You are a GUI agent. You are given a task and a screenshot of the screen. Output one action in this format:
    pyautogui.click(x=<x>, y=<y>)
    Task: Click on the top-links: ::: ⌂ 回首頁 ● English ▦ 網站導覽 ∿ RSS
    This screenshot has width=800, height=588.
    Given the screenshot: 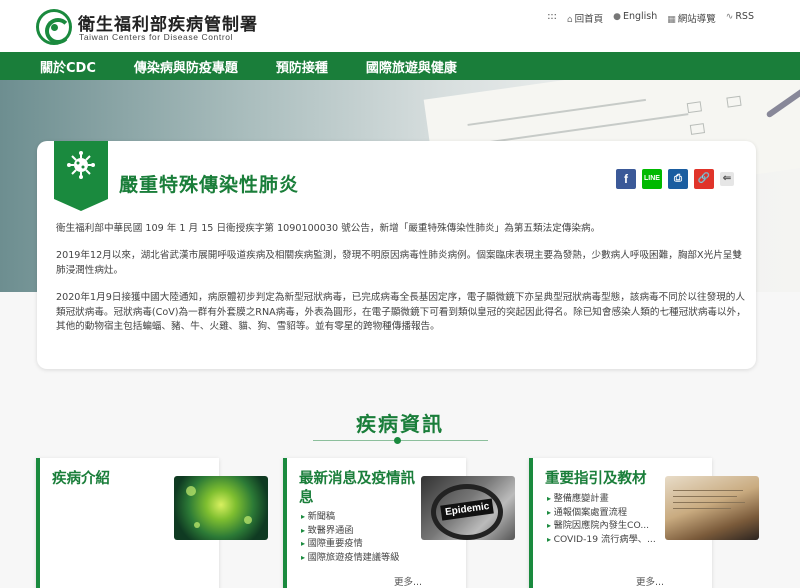 What is the action you would take?
    pyautogui.click(x=650, y=18)
    